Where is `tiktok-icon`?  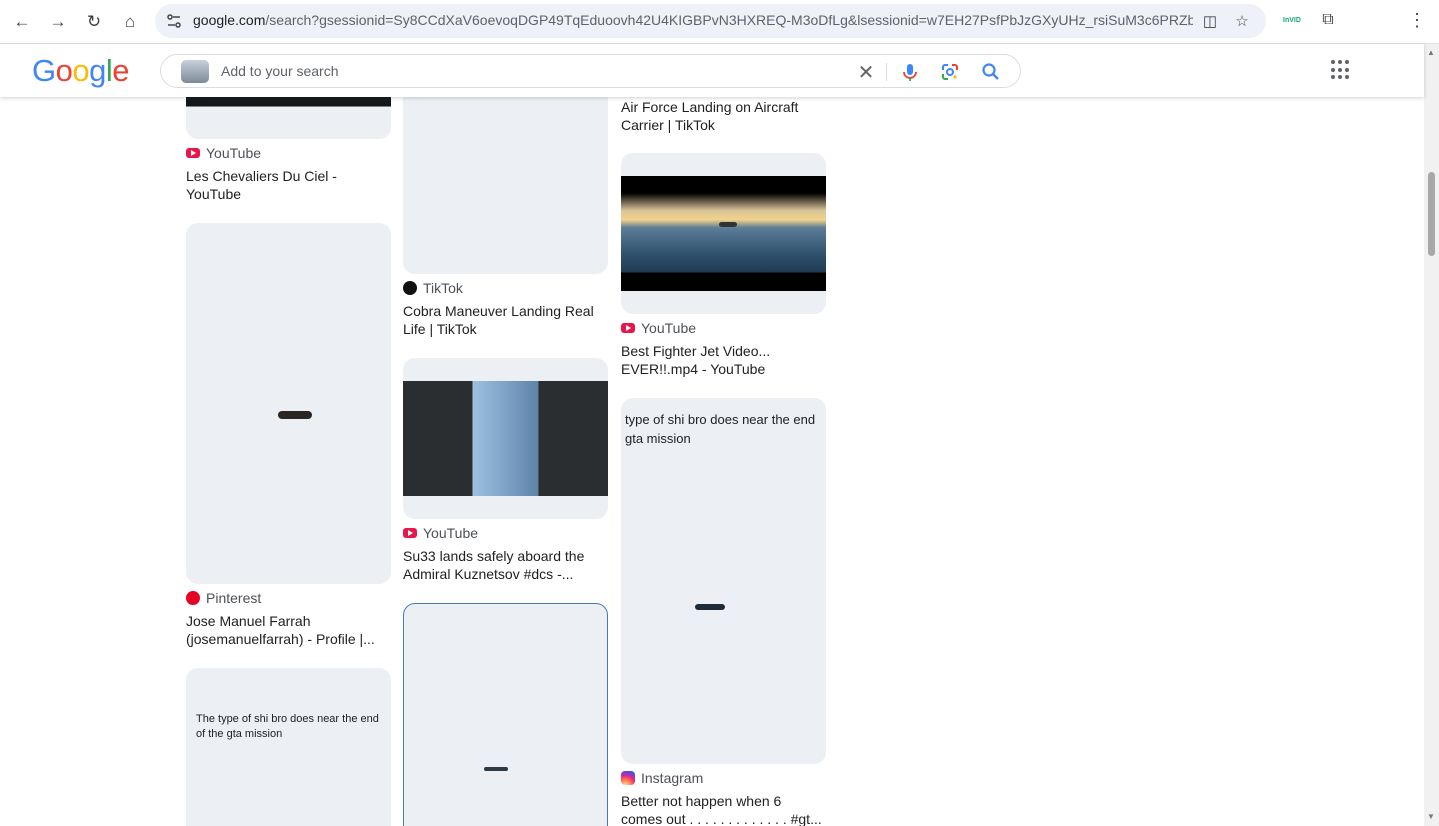
tiktok-icon is located at coordinates (410, 288).